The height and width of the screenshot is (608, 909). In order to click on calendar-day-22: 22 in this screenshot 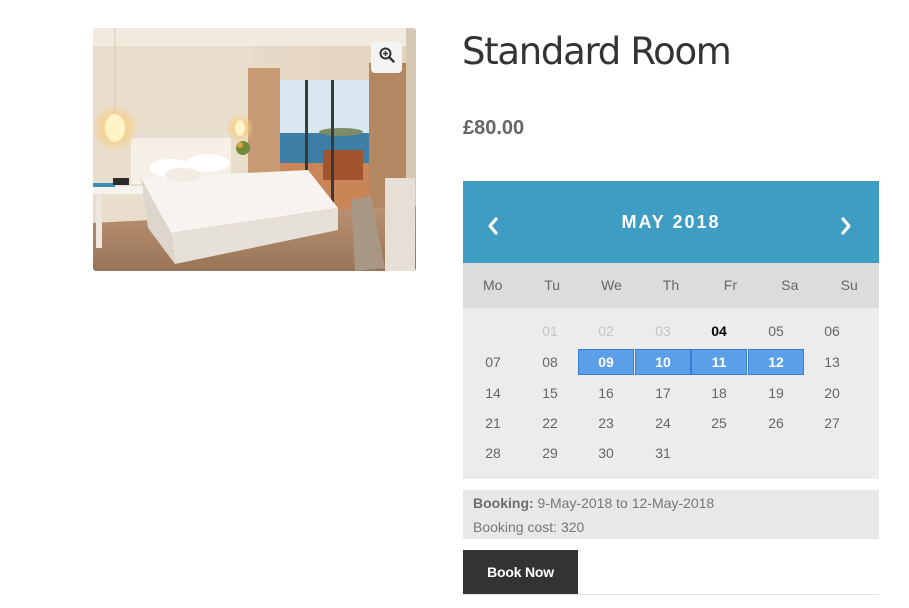, I will do `click(550, 423)`.